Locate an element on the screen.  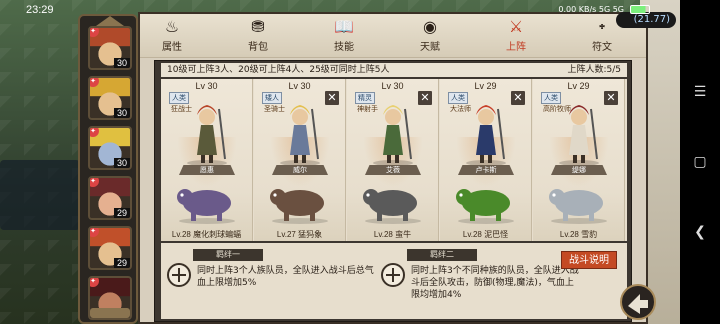
hero-roster-column: ✦ 30 ✦ 30 ✦ 30 ✦ 29 ✦ 29 ✦ is located at coordinates (108, 169).